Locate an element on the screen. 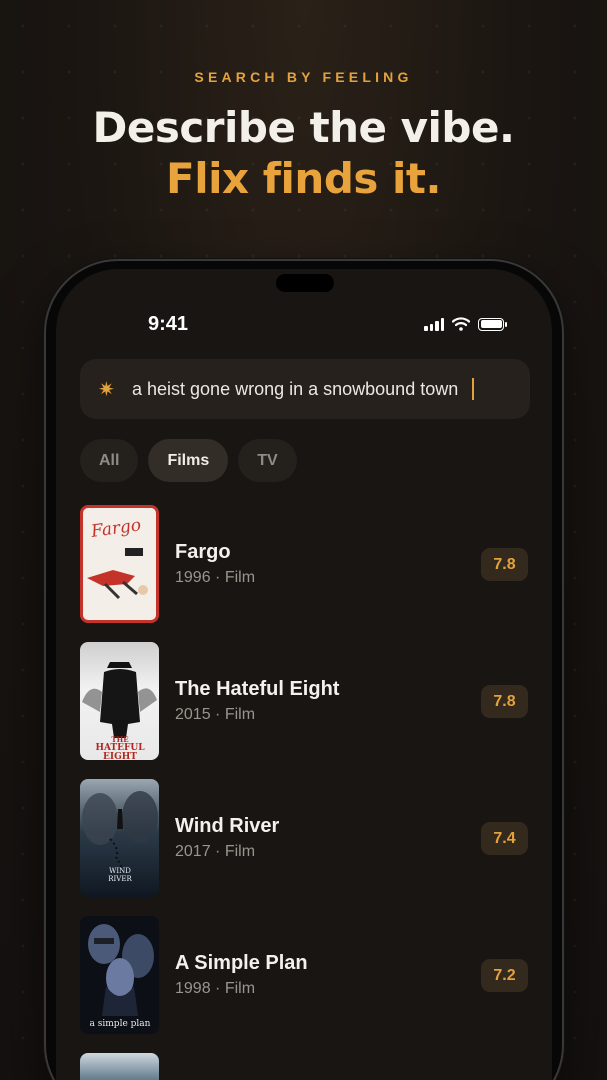 Image resolution: width=607 pixels, height=1080 pixels. status-time: 9:41 is located at coordinates (168, 324).